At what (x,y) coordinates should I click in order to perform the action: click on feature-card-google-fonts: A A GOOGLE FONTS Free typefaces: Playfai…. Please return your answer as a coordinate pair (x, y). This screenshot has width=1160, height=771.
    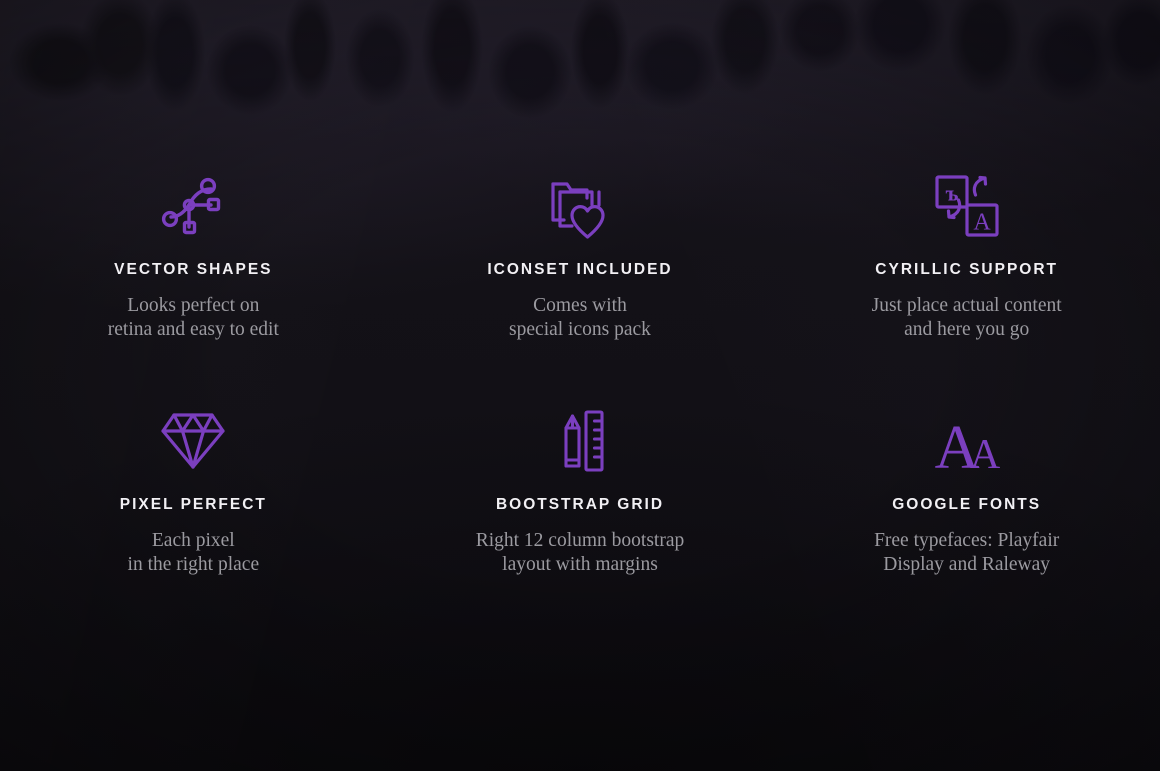
    Looking at the image, I should click on (966, 406).